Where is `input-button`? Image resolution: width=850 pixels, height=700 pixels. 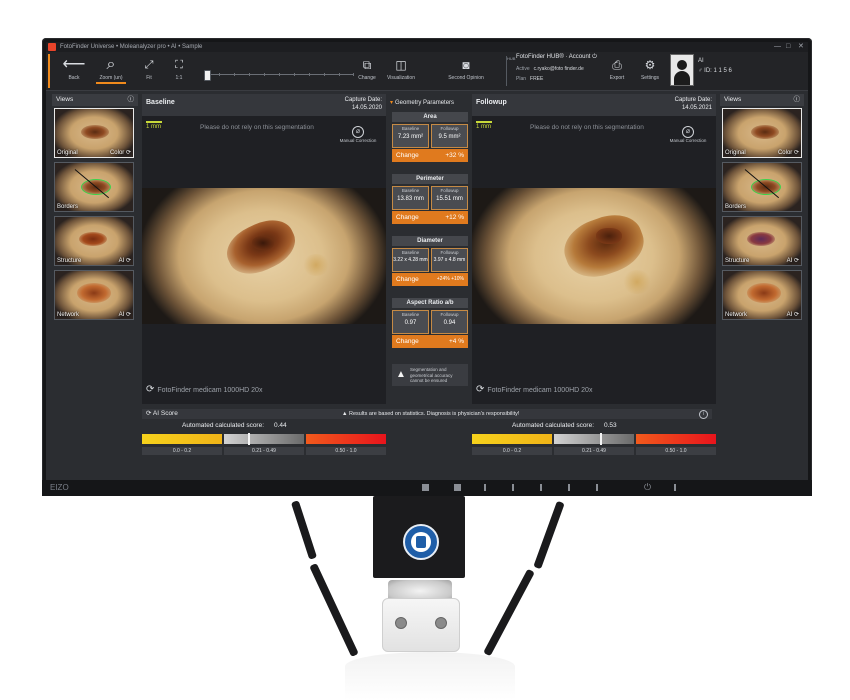
input-button is located at coordinates (425, 487).